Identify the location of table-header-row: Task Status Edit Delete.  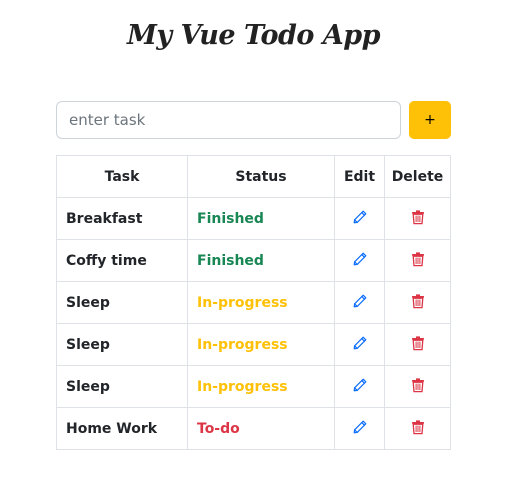
(253, 176).